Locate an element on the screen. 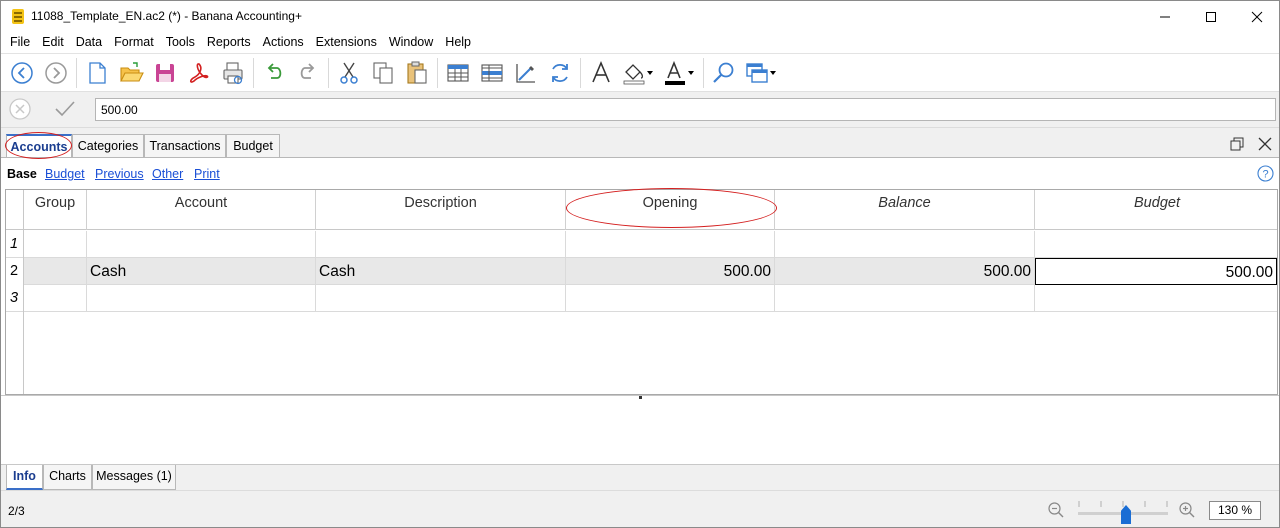  header-description: Description is located at coordinates (441, 210).